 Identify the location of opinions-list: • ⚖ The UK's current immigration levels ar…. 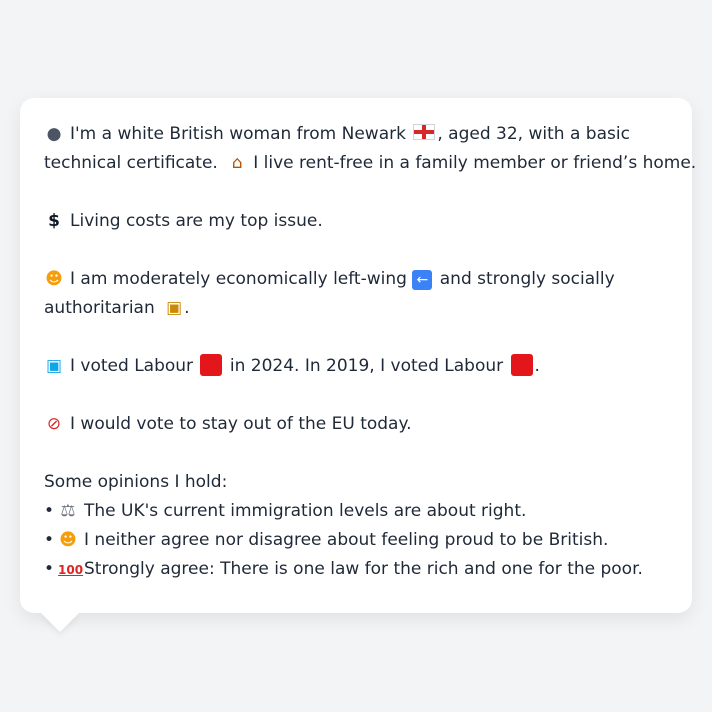
(356, 541).